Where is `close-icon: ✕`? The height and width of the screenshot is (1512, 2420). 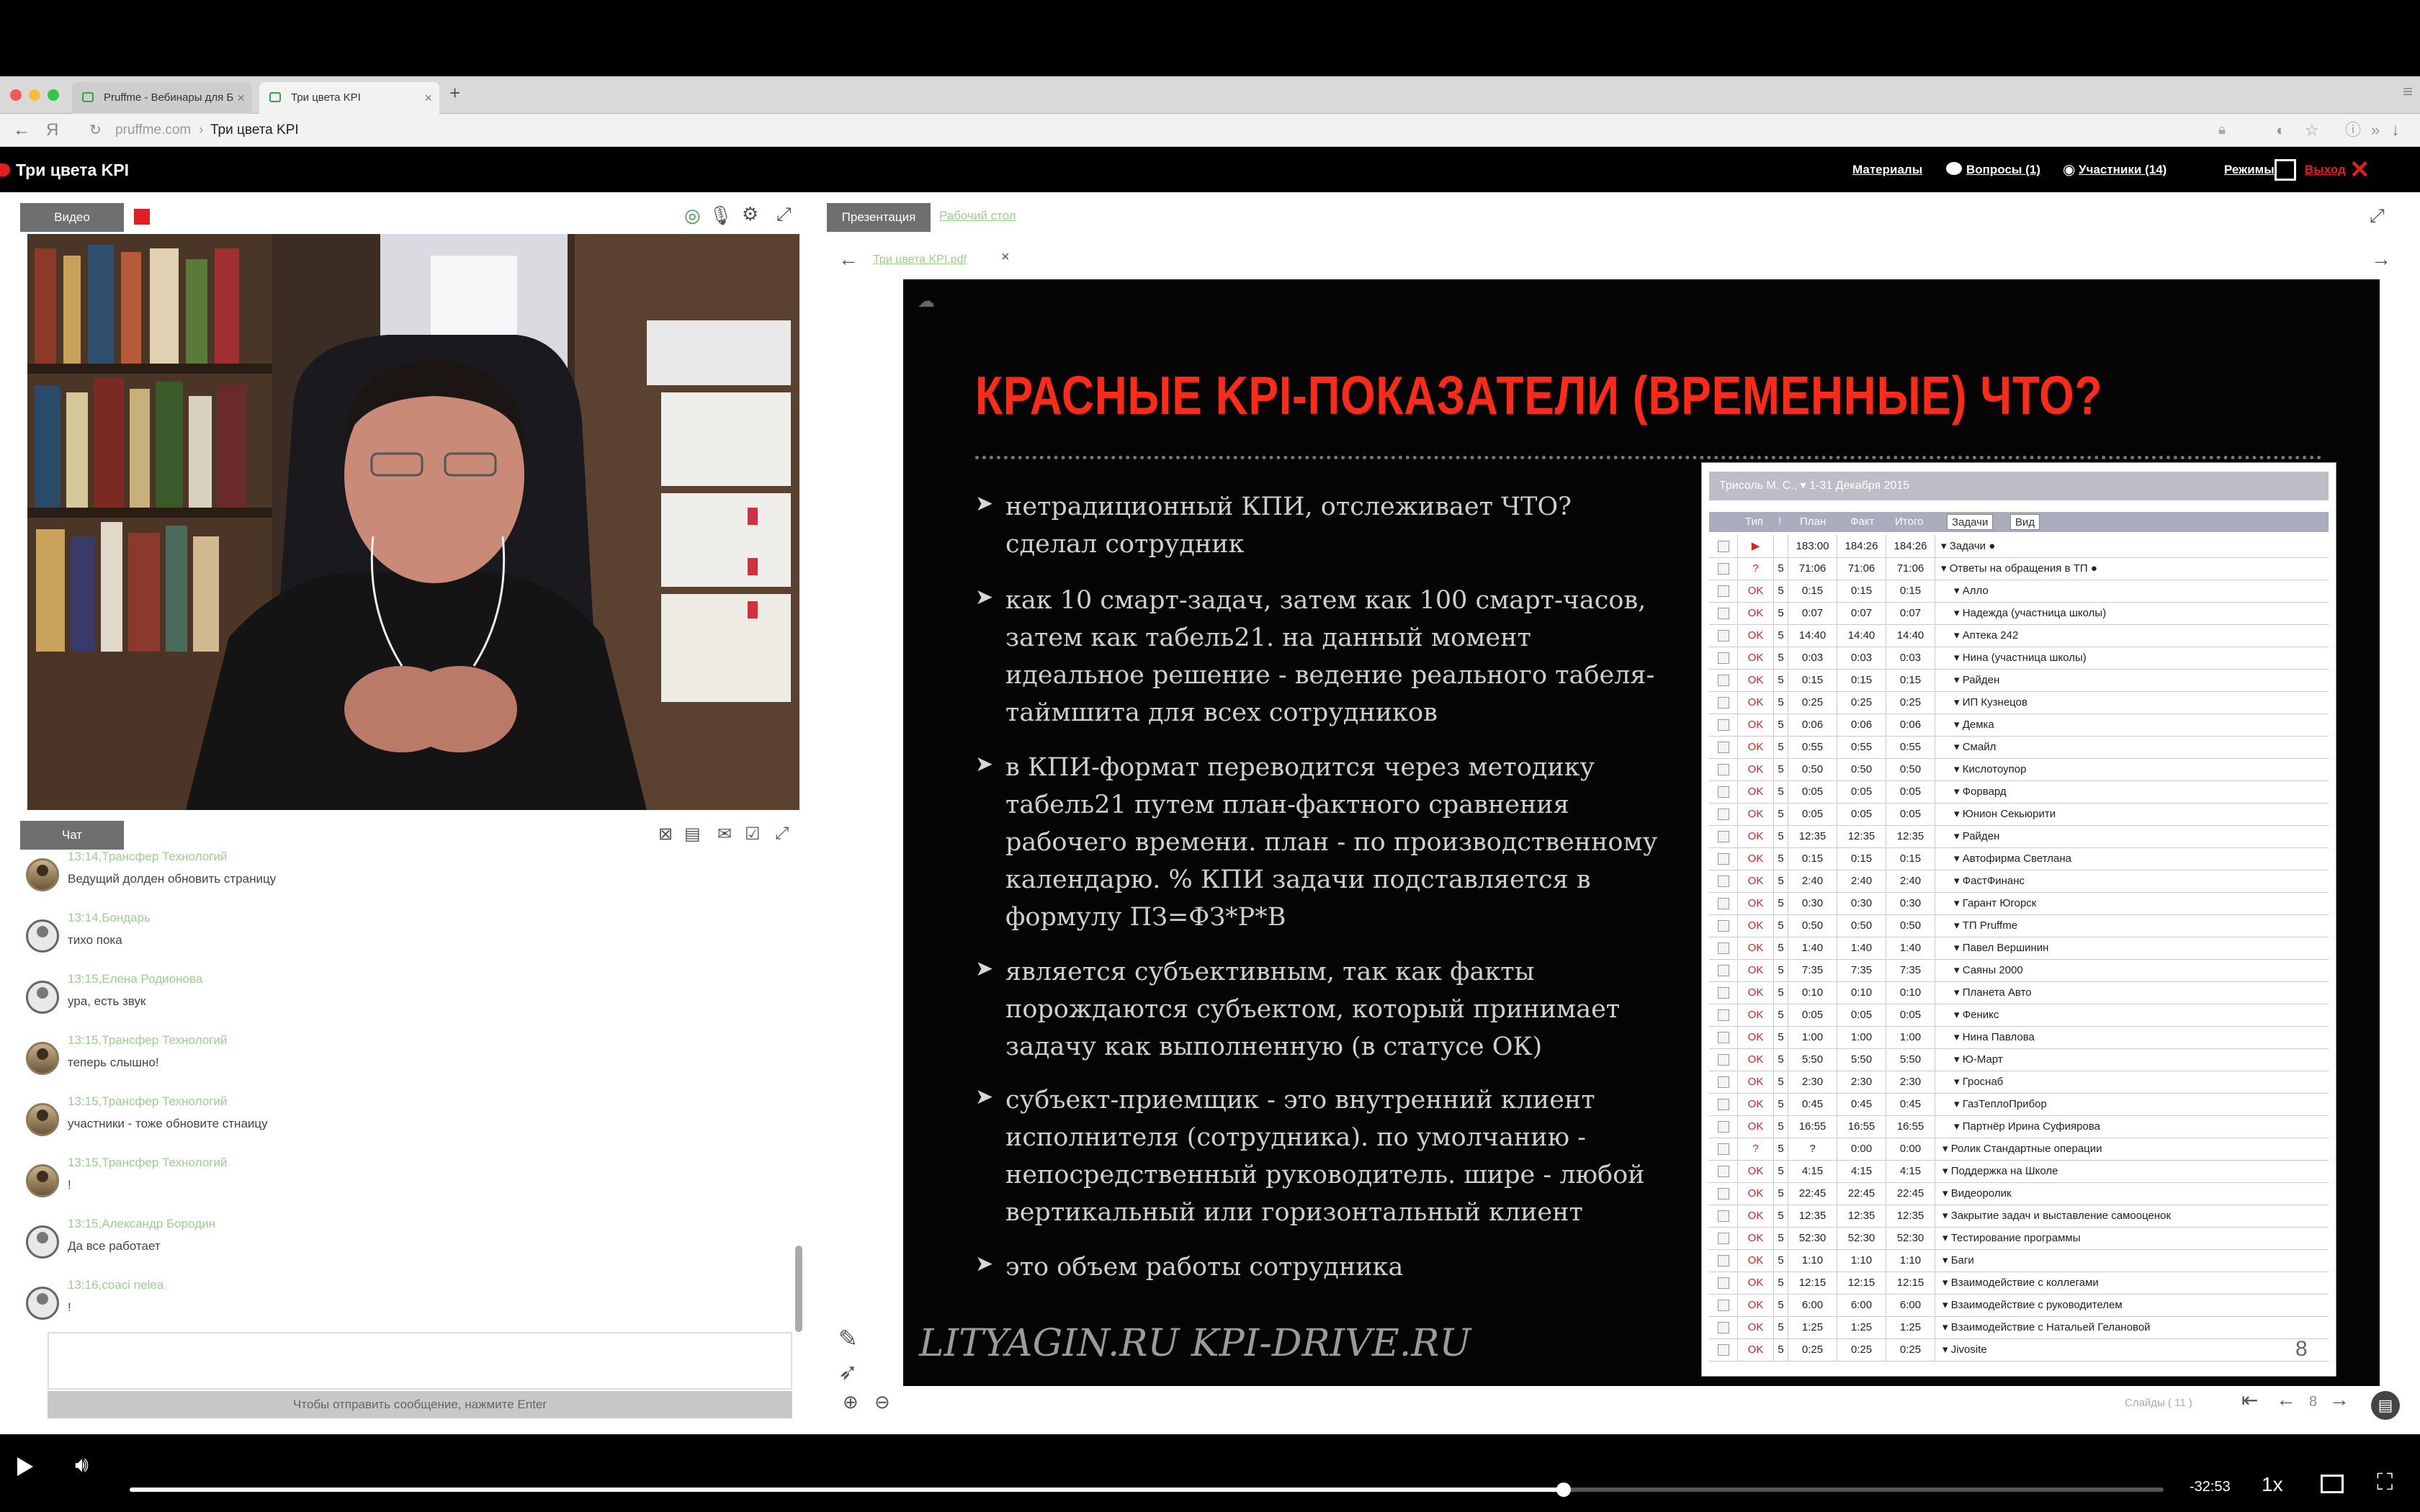
close-icon: ✕ is located at coordinates (2359, 170).